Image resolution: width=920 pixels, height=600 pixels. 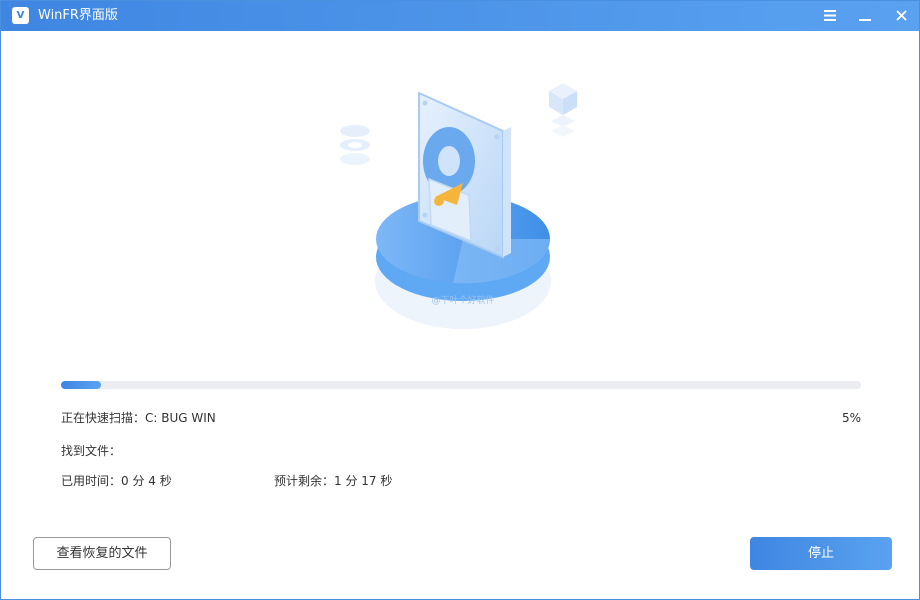 I want to click on remaining-time: 预计剩余：1 分 17 秒, so click(x=333, y=481).